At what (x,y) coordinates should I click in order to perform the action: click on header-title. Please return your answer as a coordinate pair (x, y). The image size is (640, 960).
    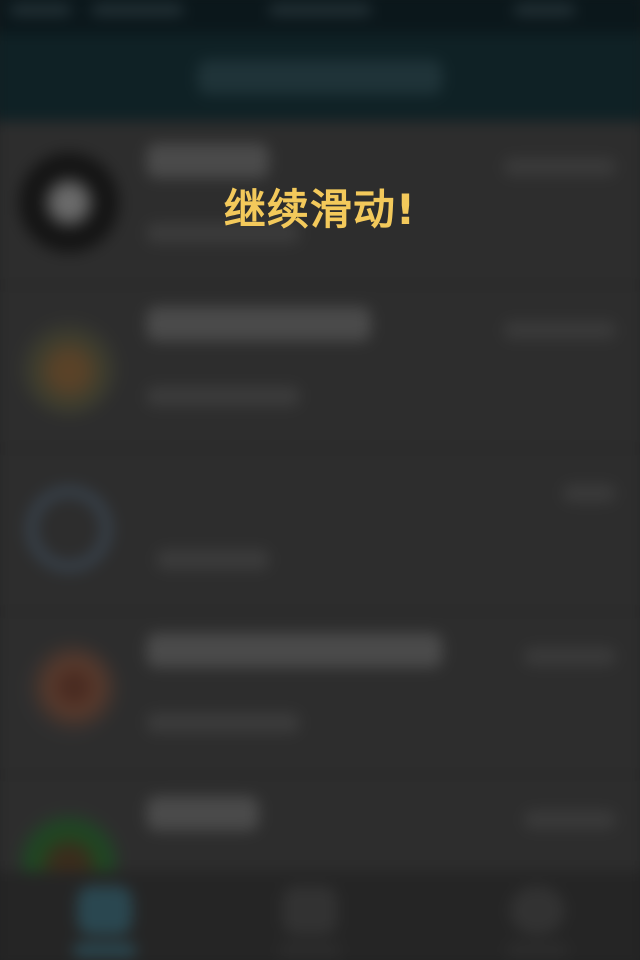
    Looking at the image, I should click on (320, 77).